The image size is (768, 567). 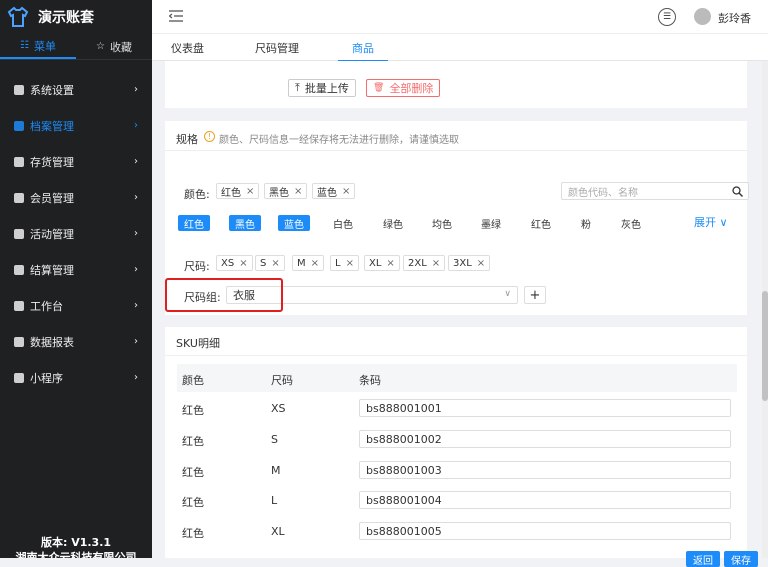 I want to click on sidebar-item-label: 系统设置, so click(x=52, y=90).